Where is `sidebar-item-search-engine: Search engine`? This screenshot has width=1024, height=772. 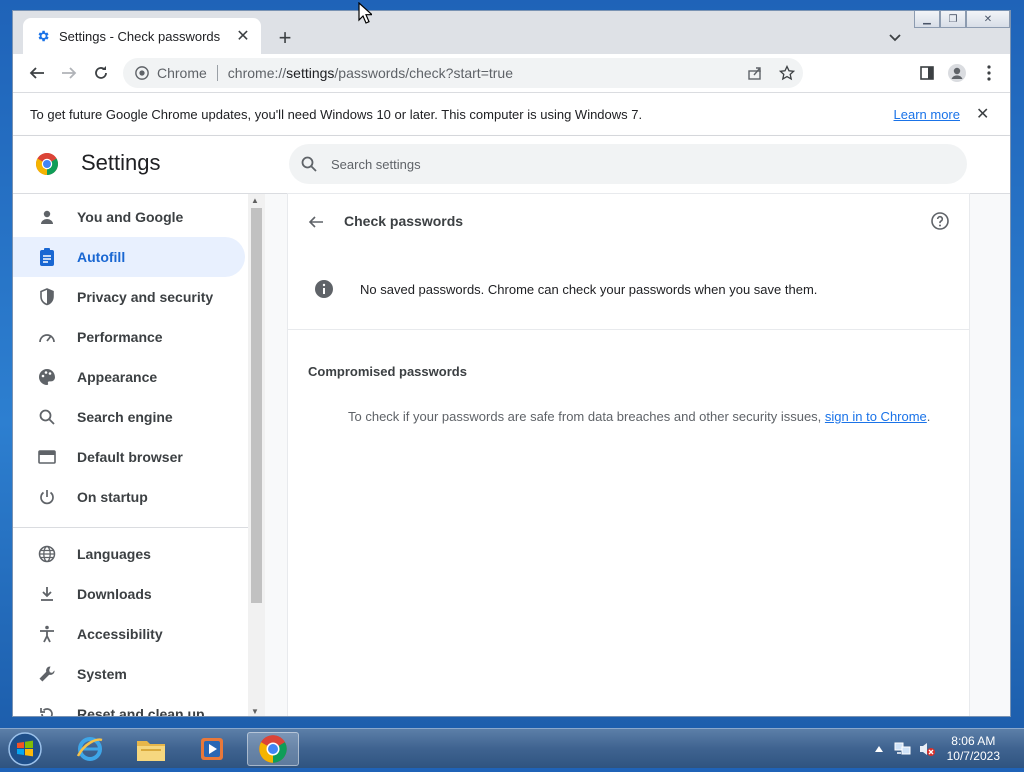
sidebar-item-search-engine: Search engine is located at coordinates (129, 417).